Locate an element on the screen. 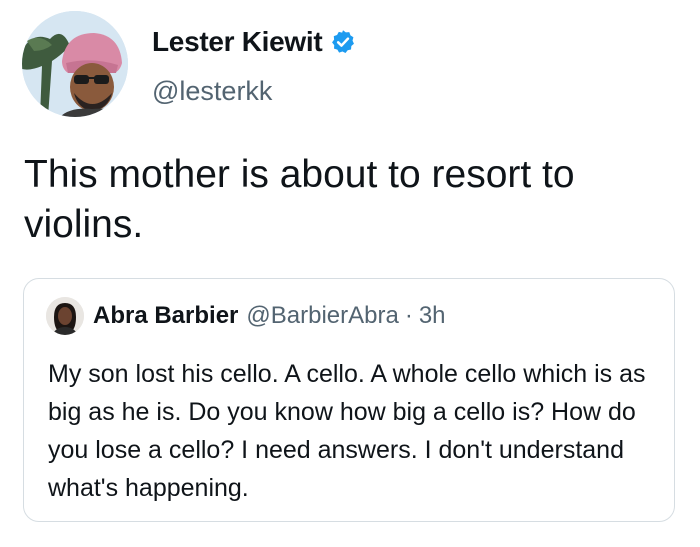  author-avatar is located at coordinates (75, 64).